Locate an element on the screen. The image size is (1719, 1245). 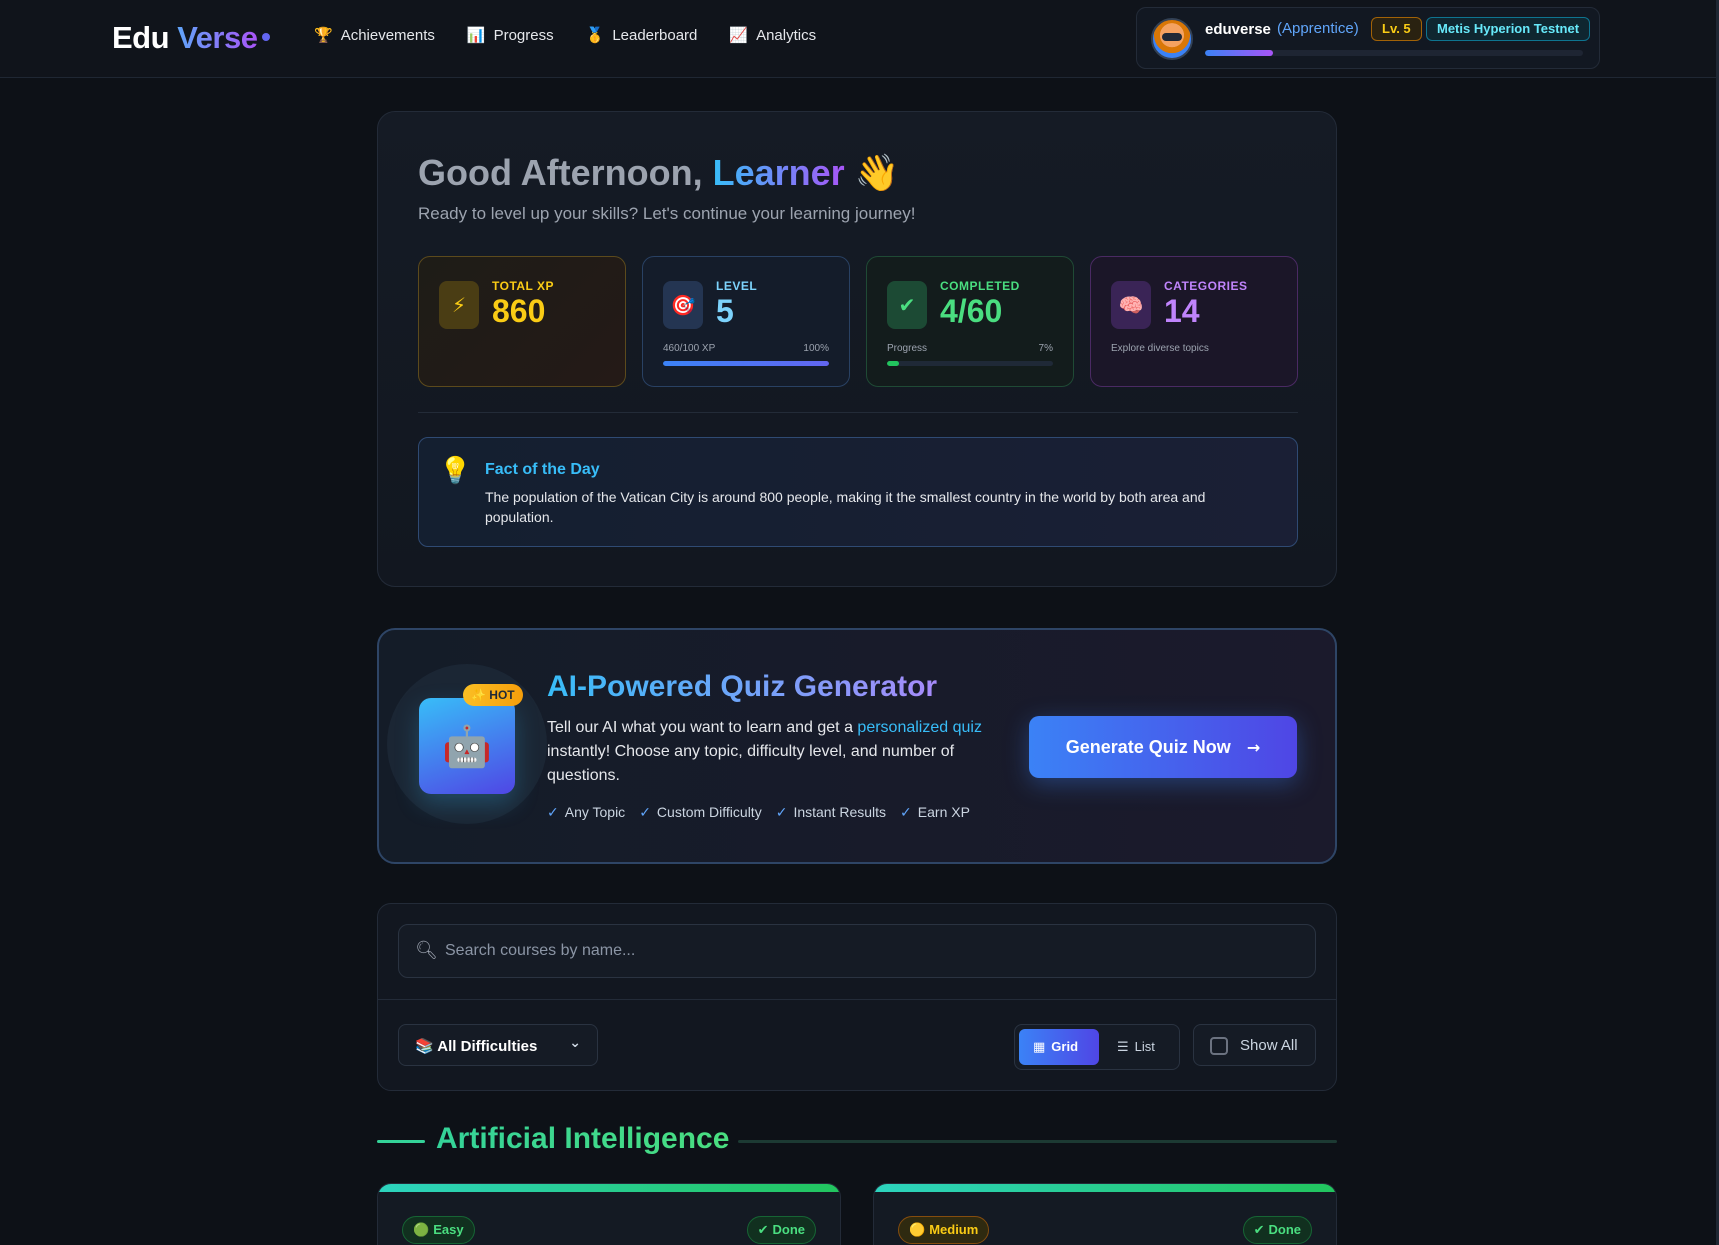
level-badge: Lv. 5 is located at coordinates (1396, 29).